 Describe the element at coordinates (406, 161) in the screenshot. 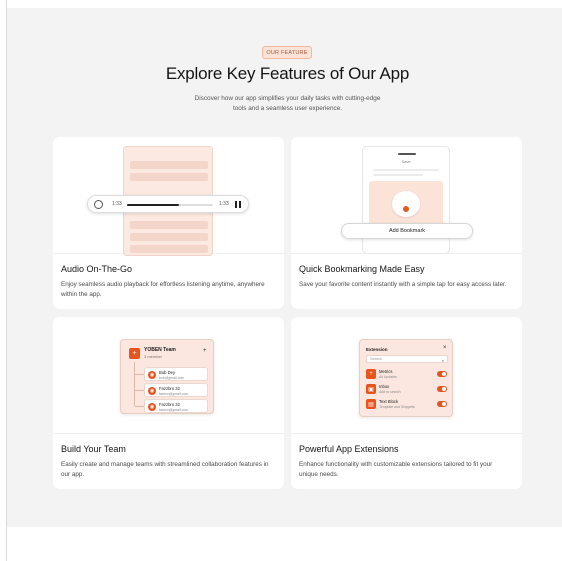

I see `mock-header: Save` at that location.